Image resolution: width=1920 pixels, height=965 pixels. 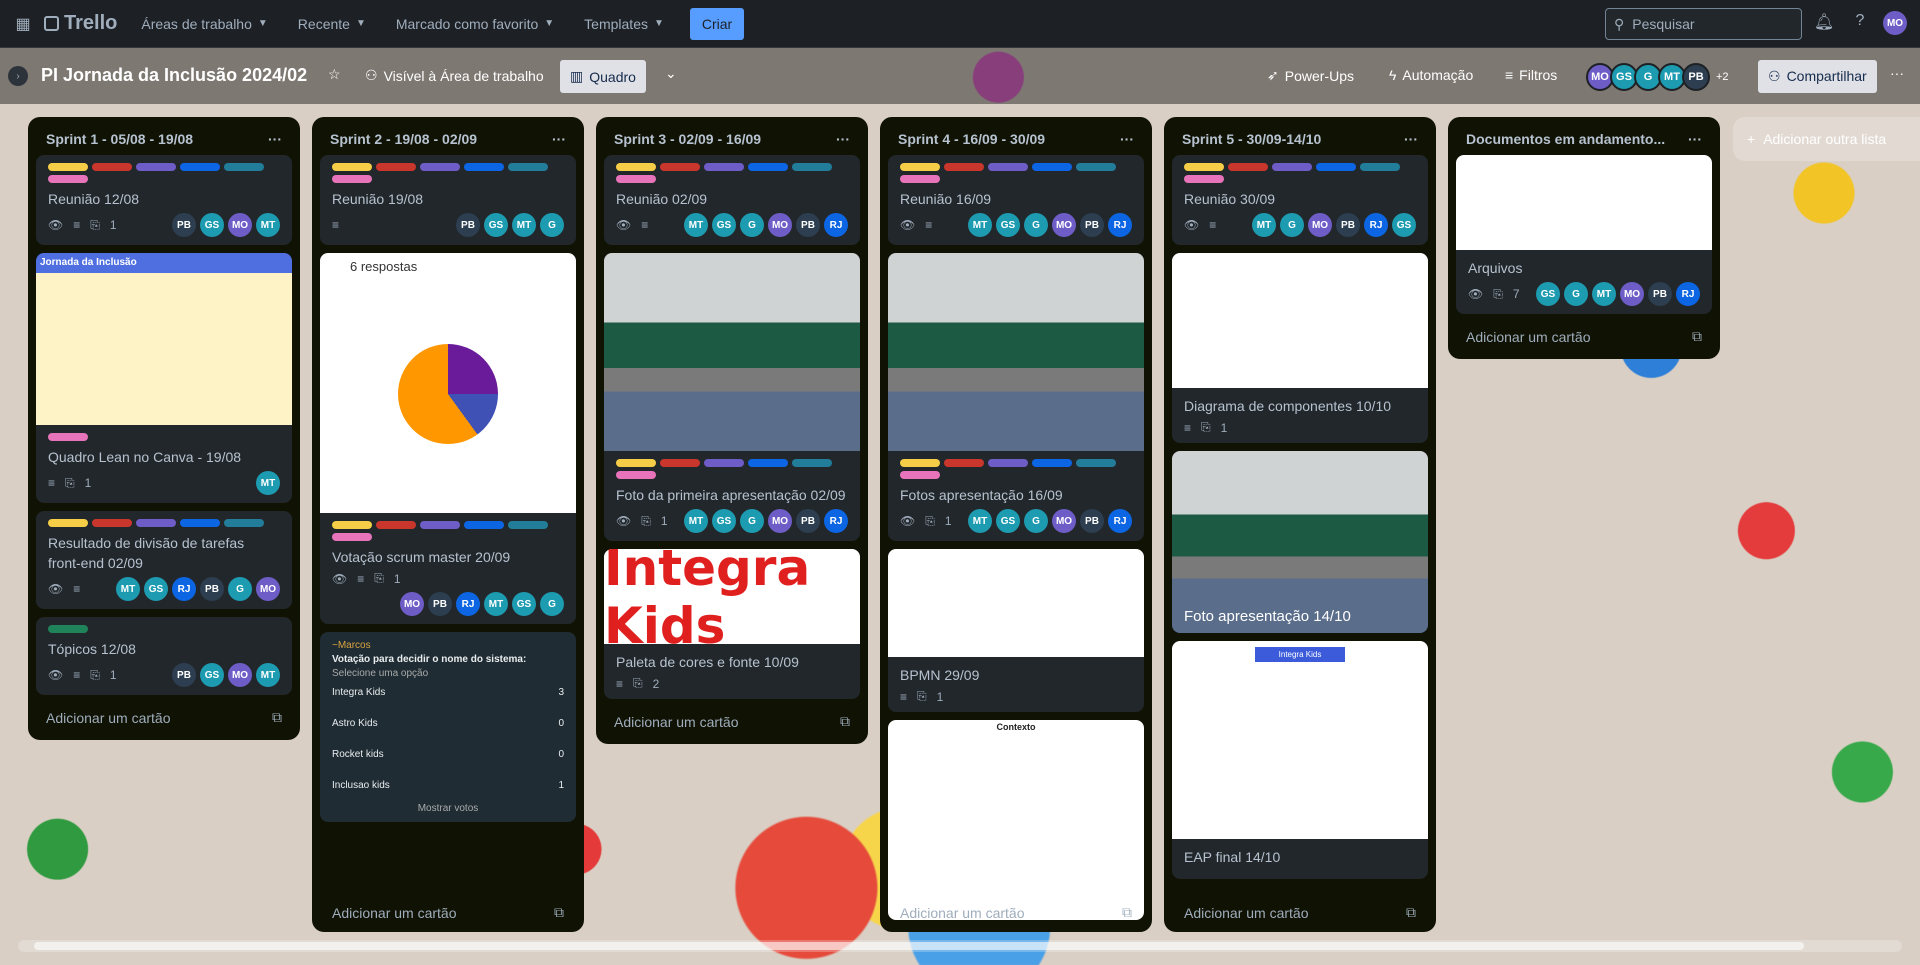 What do you see at coordinates (204, 24) in the screenshot?
I see `menu-workspaces: Áreas de trabalho ▼` at bounding box center [204, 24].